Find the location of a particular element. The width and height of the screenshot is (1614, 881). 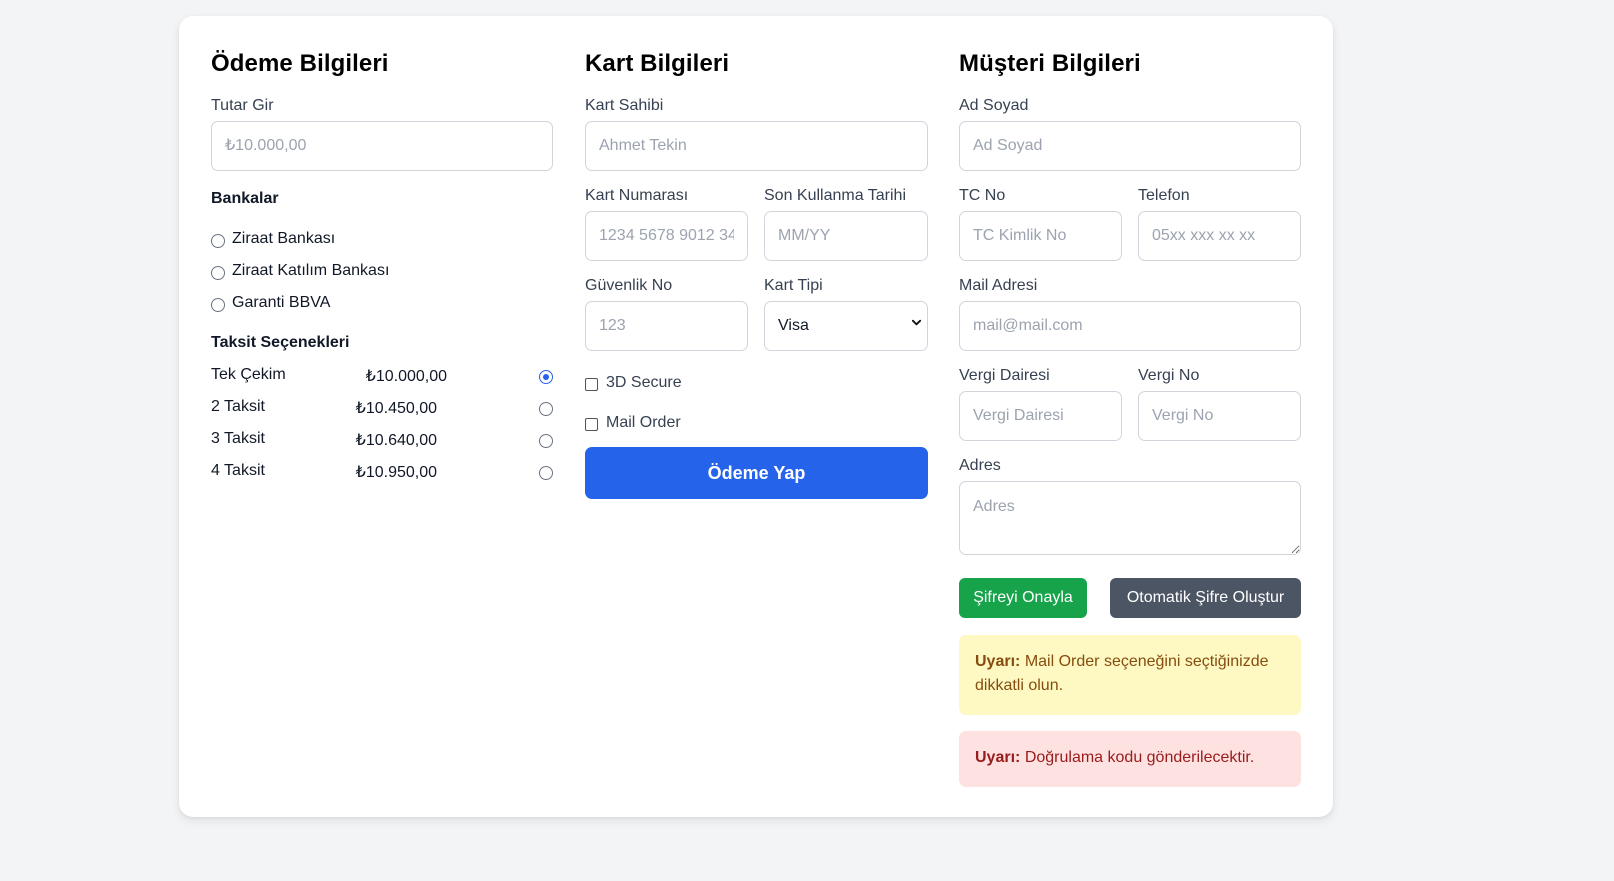

installment-row: 2 Taksit ₺10.450,00 is located at coordinates (382, 409).